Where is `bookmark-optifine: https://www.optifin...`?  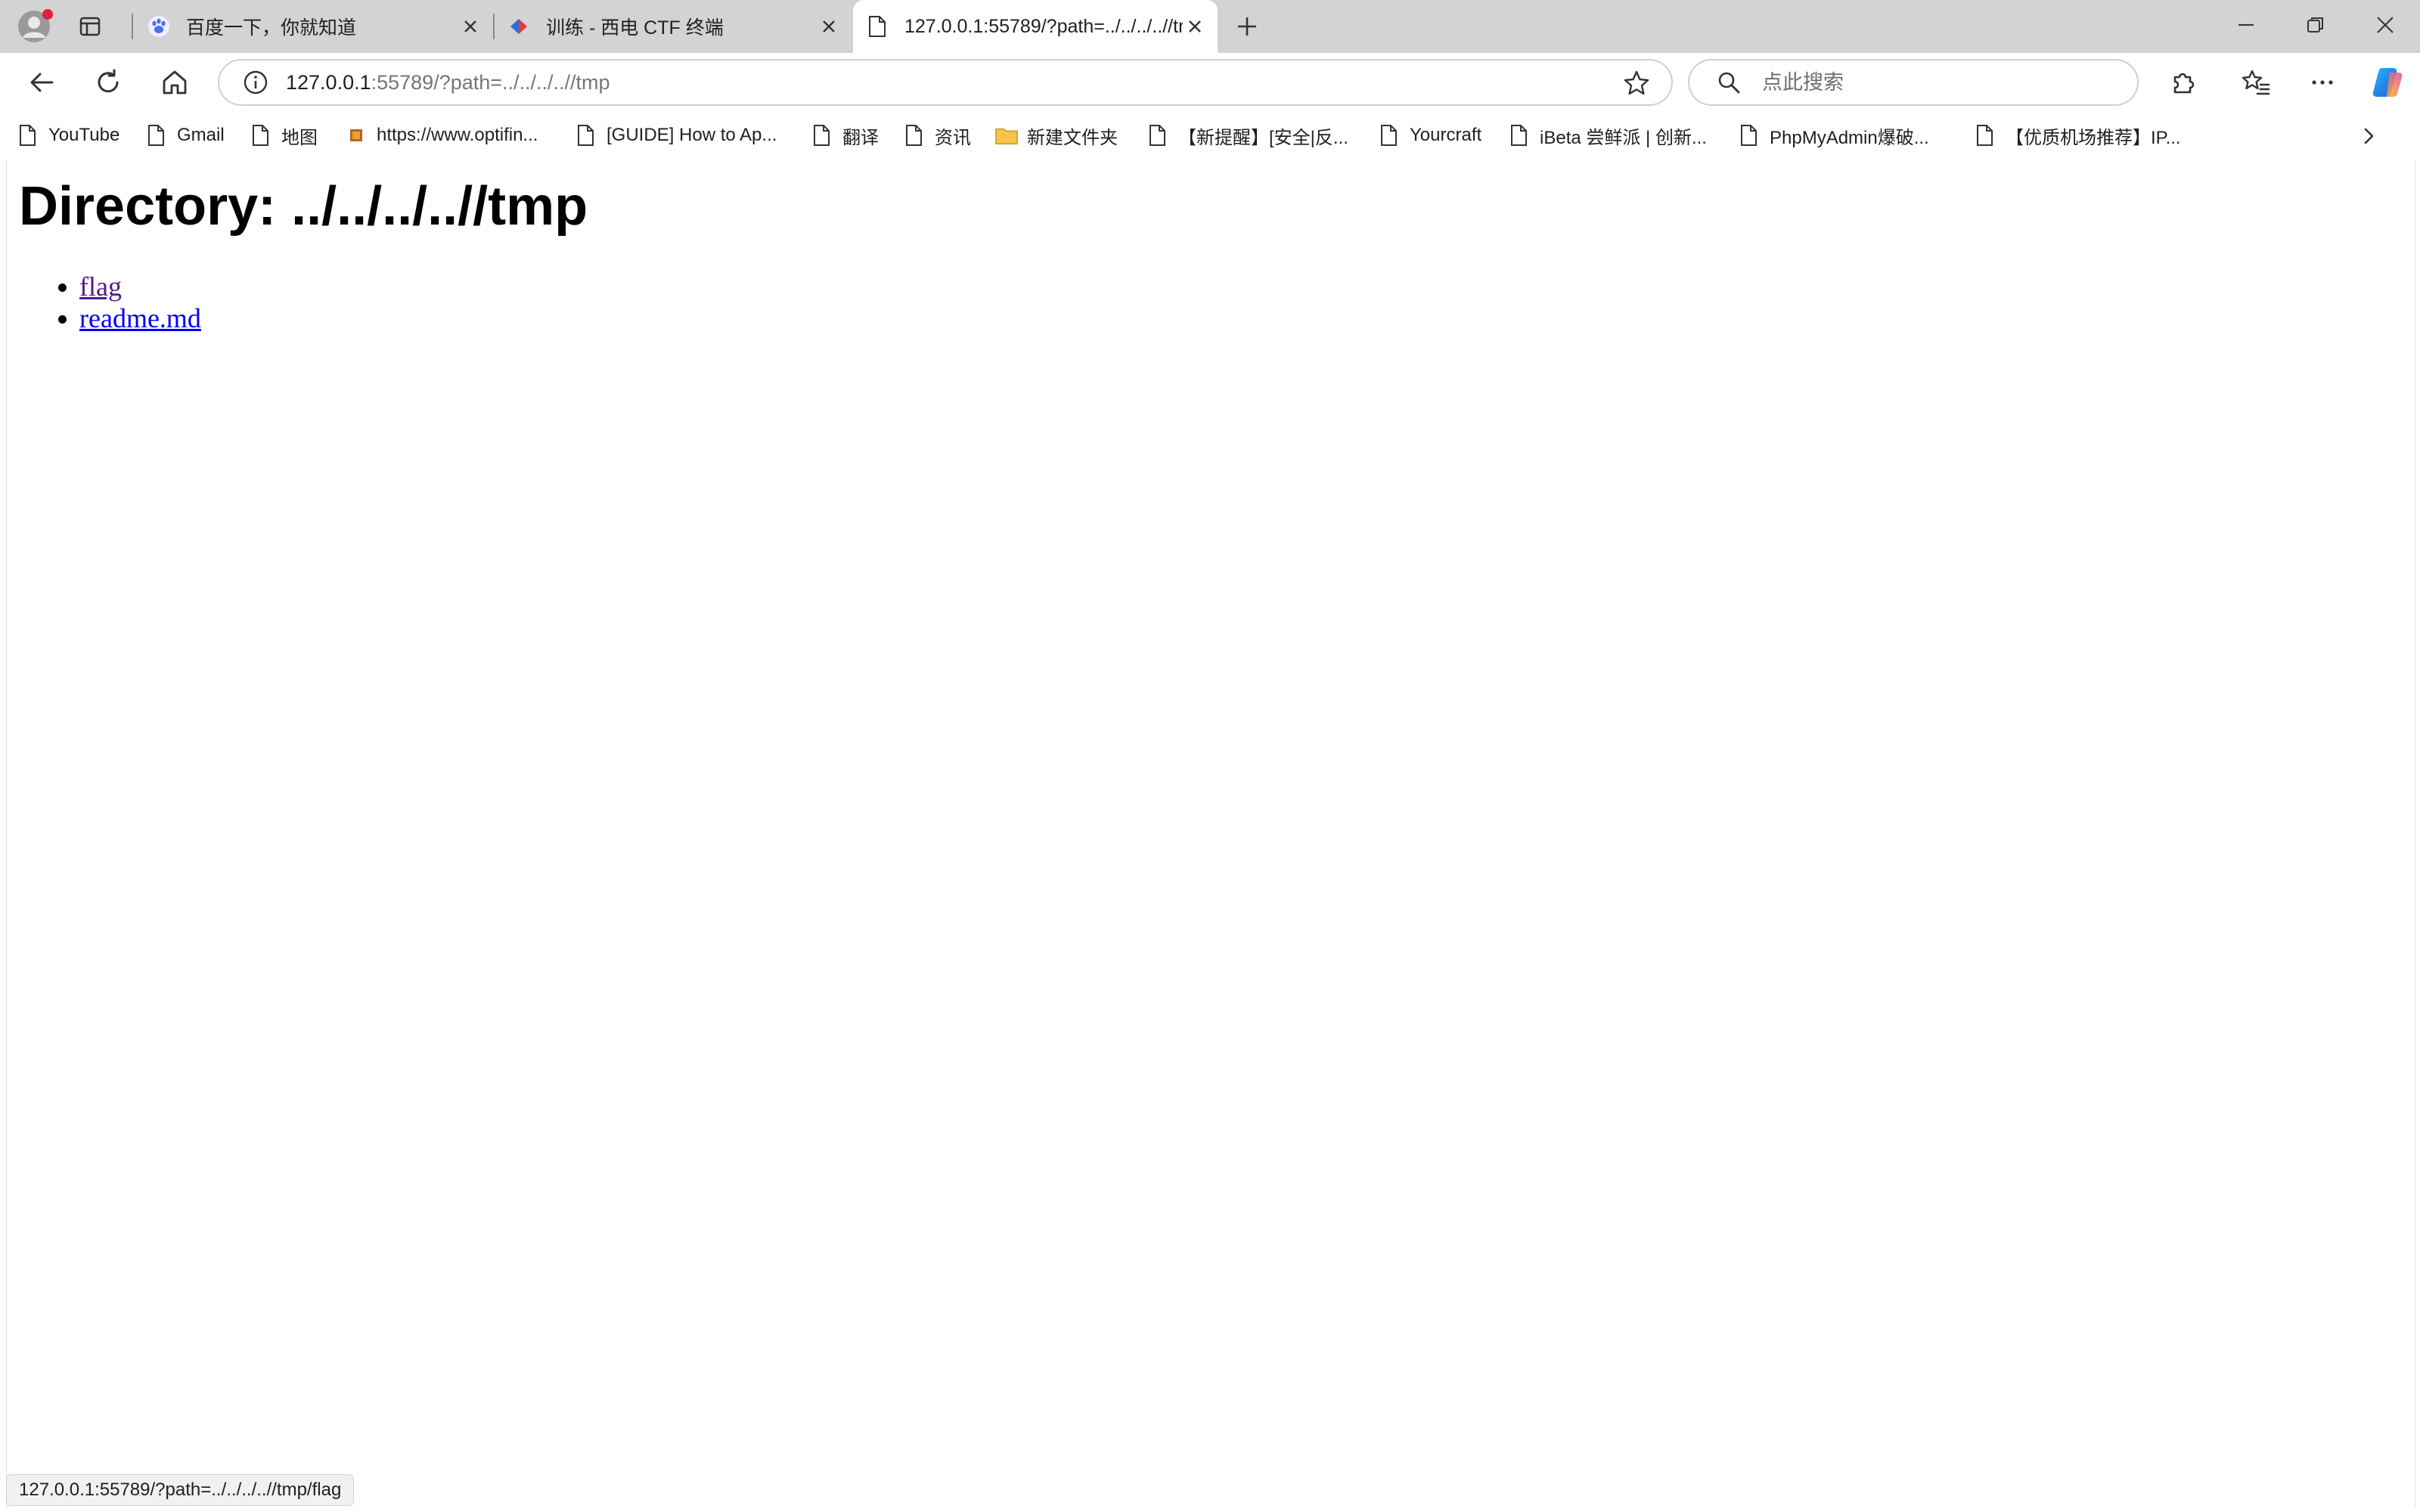
bookmark-optifine: https://www.optifin... is located at coordinates (441, 135).